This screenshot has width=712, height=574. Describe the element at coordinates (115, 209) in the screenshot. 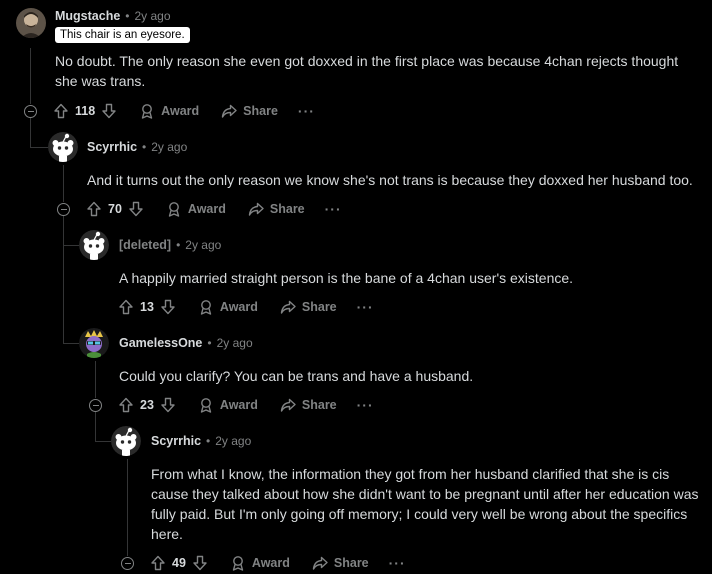

I see `vote-count: 70` at that location.